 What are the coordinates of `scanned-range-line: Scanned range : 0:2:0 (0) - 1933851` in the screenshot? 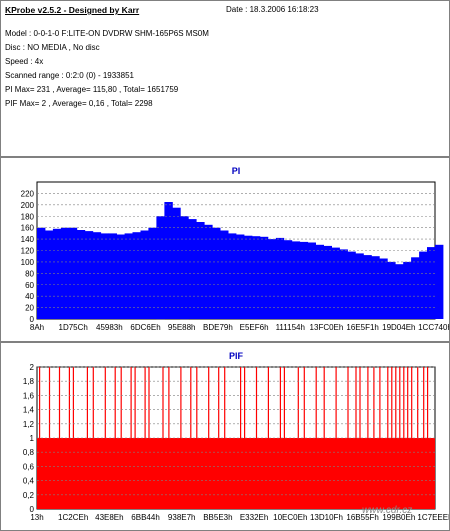 It's located at (69, 75).